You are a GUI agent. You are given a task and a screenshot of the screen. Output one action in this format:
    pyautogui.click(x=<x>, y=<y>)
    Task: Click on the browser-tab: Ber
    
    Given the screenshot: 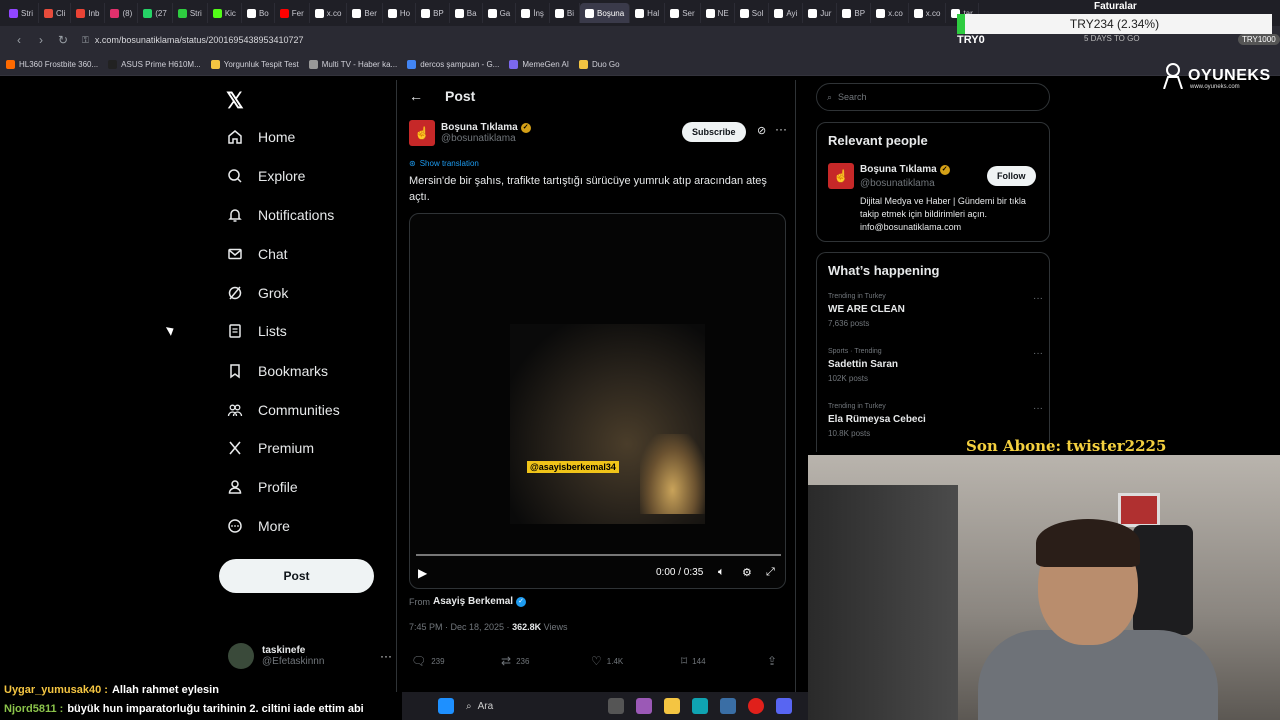 What is the action you would take?
    pyautogui.click(x=365, y=13)
    